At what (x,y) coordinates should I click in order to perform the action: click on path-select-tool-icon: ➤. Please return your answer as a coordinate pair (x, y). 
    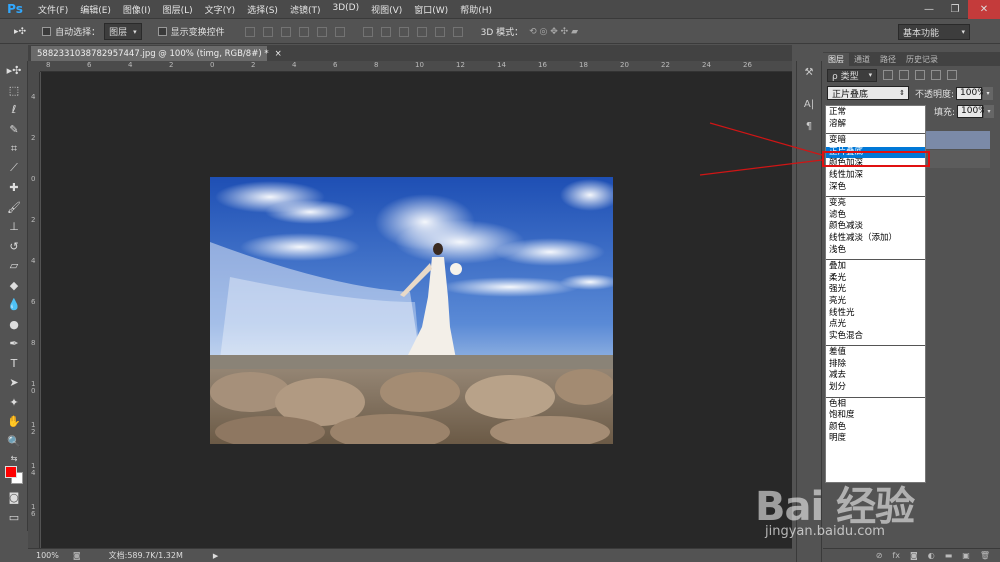
    Looking at the image, I should click on (14, 383).